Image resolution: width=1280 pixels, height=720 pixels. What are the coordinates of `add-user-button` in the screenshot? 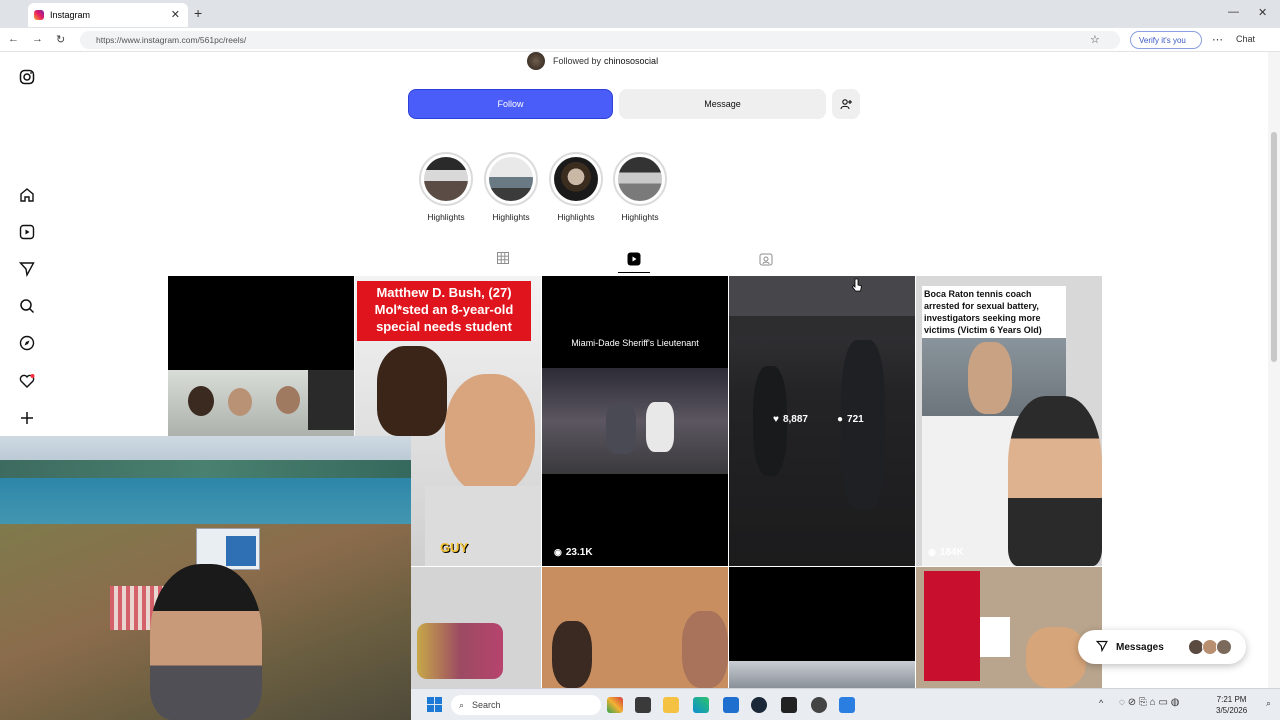 It's located at (846, 104).